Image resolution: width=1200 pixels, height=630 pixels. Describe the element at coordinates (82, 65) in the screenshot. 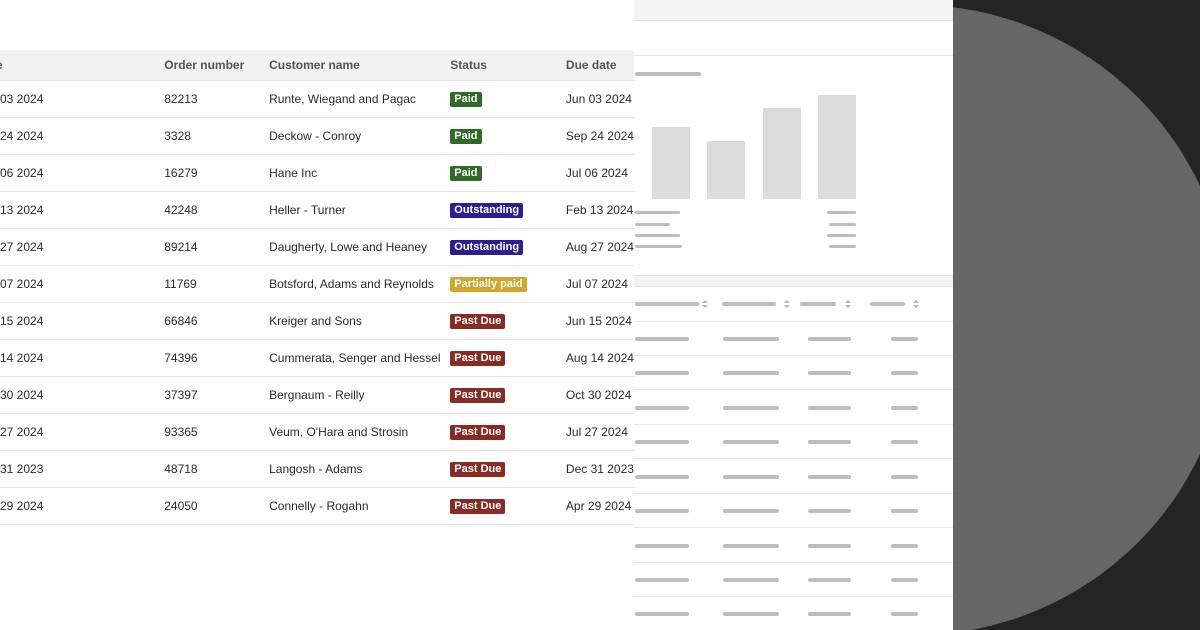

I see `column-header-date: e` at that location.